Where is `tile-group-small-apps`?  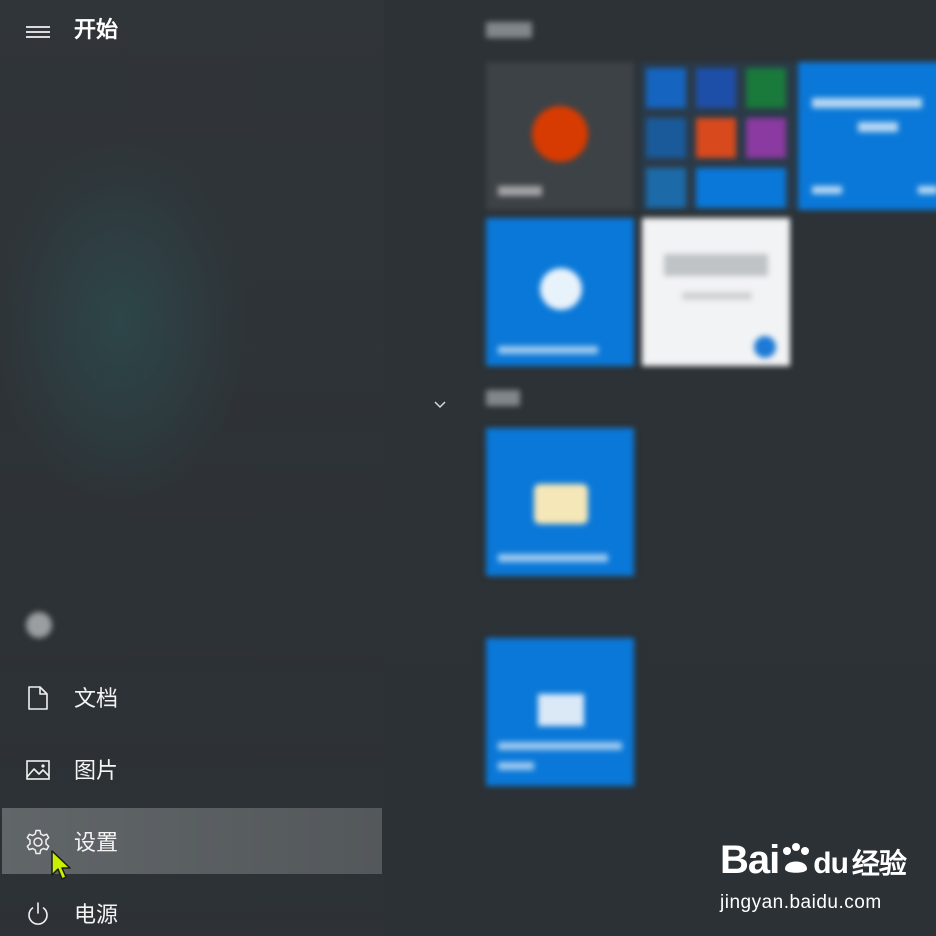
tile-group-small-apps is located at coordinates (718, 136).